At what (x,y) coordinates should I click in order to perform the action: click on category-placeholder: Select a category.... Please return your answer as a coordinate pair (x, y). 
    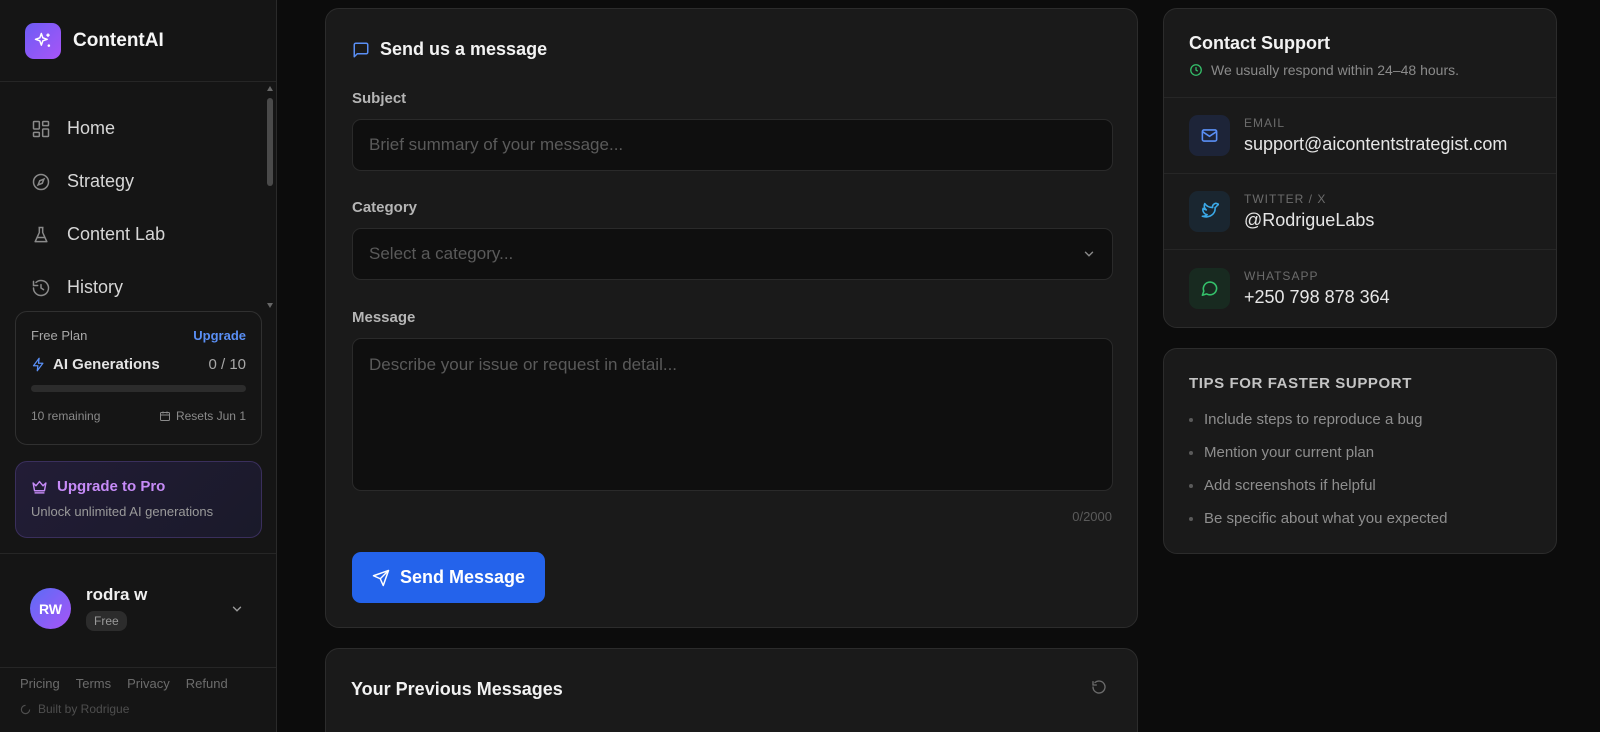
    Looking at the image, I should click on (441, 253).